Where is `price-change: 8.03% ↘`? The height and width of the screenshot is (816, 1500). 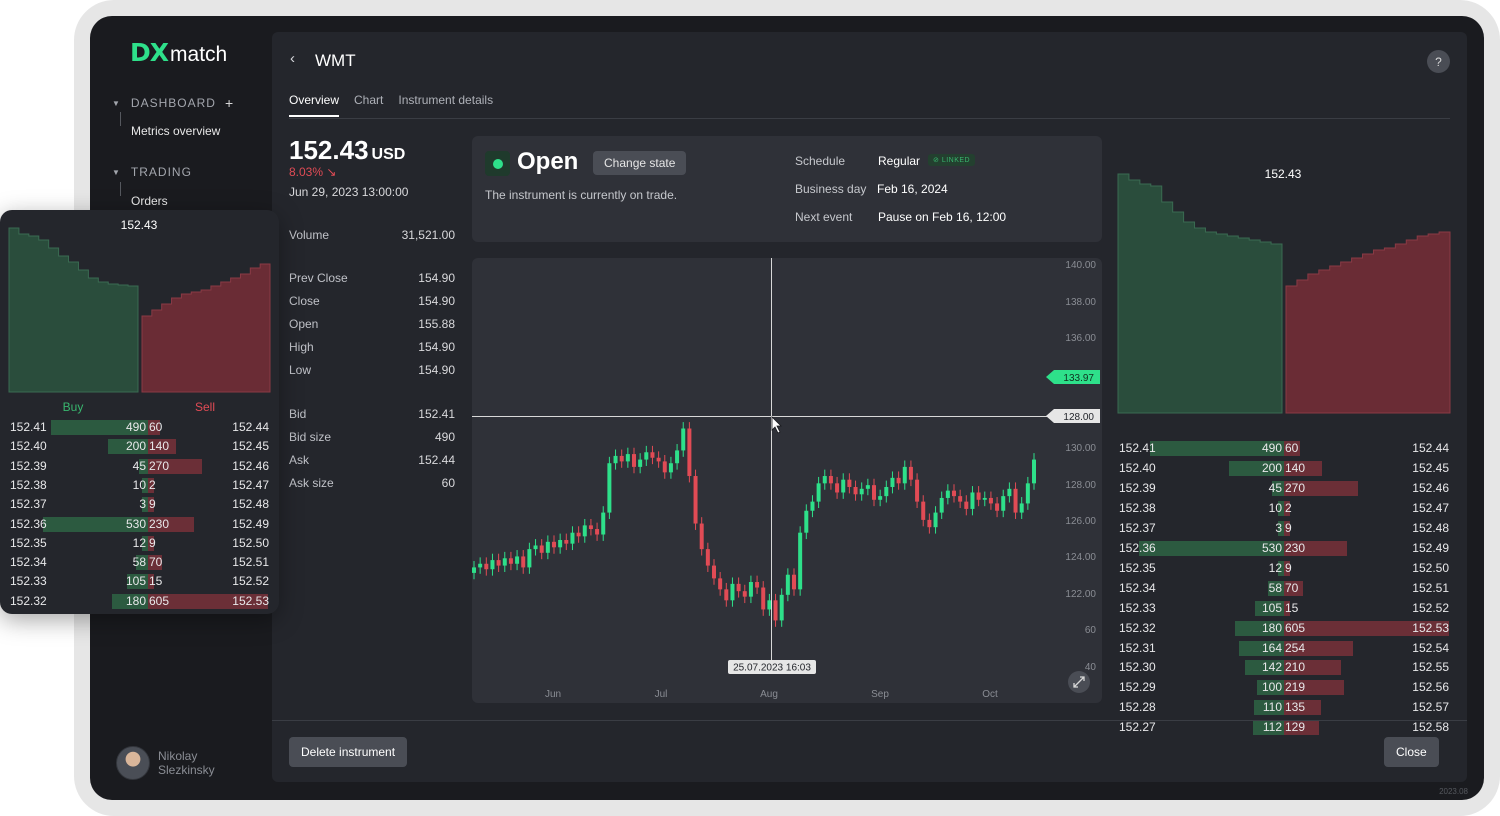 price-change: 8.03% ↘ is located at coordinates (312, 172).